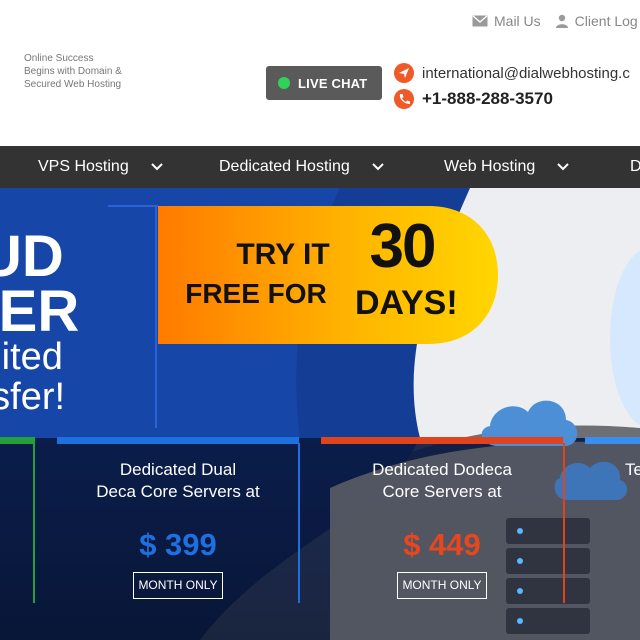 This screenshot has height=640, width=640. I want to click on send-icon, so click(404, 73).